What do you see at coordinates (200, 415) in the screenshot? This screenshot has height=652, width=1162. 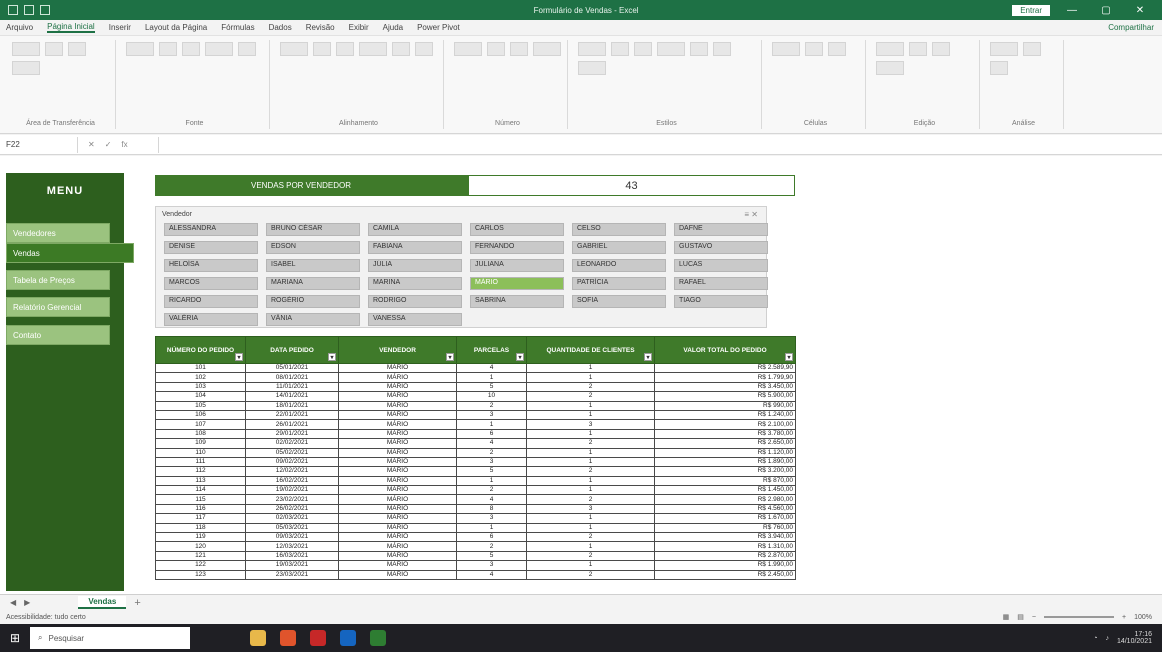 I see `table-cell: 106` at bounding box center [200, 415].